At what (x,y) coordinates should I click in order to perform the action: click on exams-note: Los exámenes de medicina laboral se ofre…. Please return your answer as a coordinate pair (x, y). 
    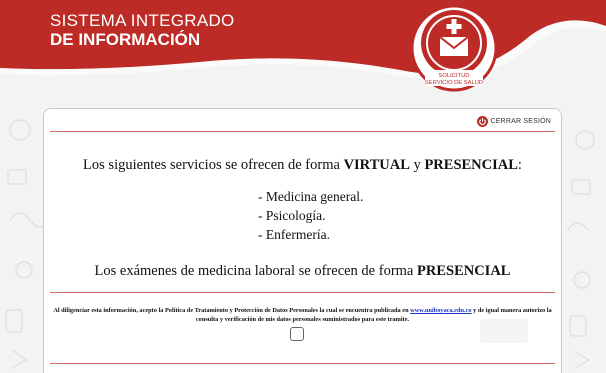
    Looking at the image, I should click on (302, 271).